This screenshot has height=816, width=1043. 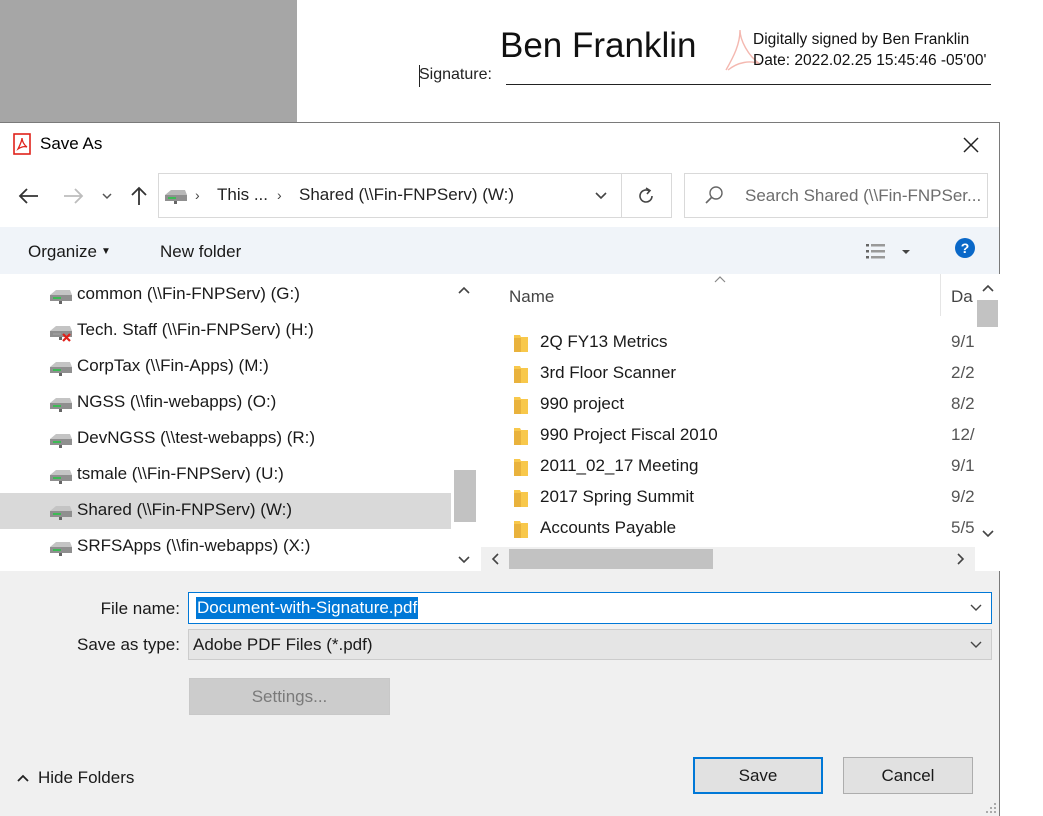 I want to click on nav-item: NGSS (\\fin-webapps) (O:), so click(x=225, y=403).